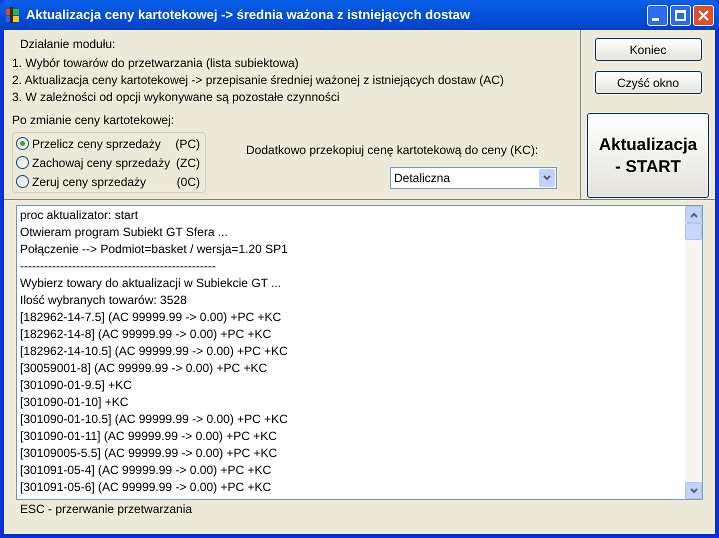  Describe the element at coordinates (648, 155) in the screenshot. I see `start-button: Aktualizacja - START` at that location.